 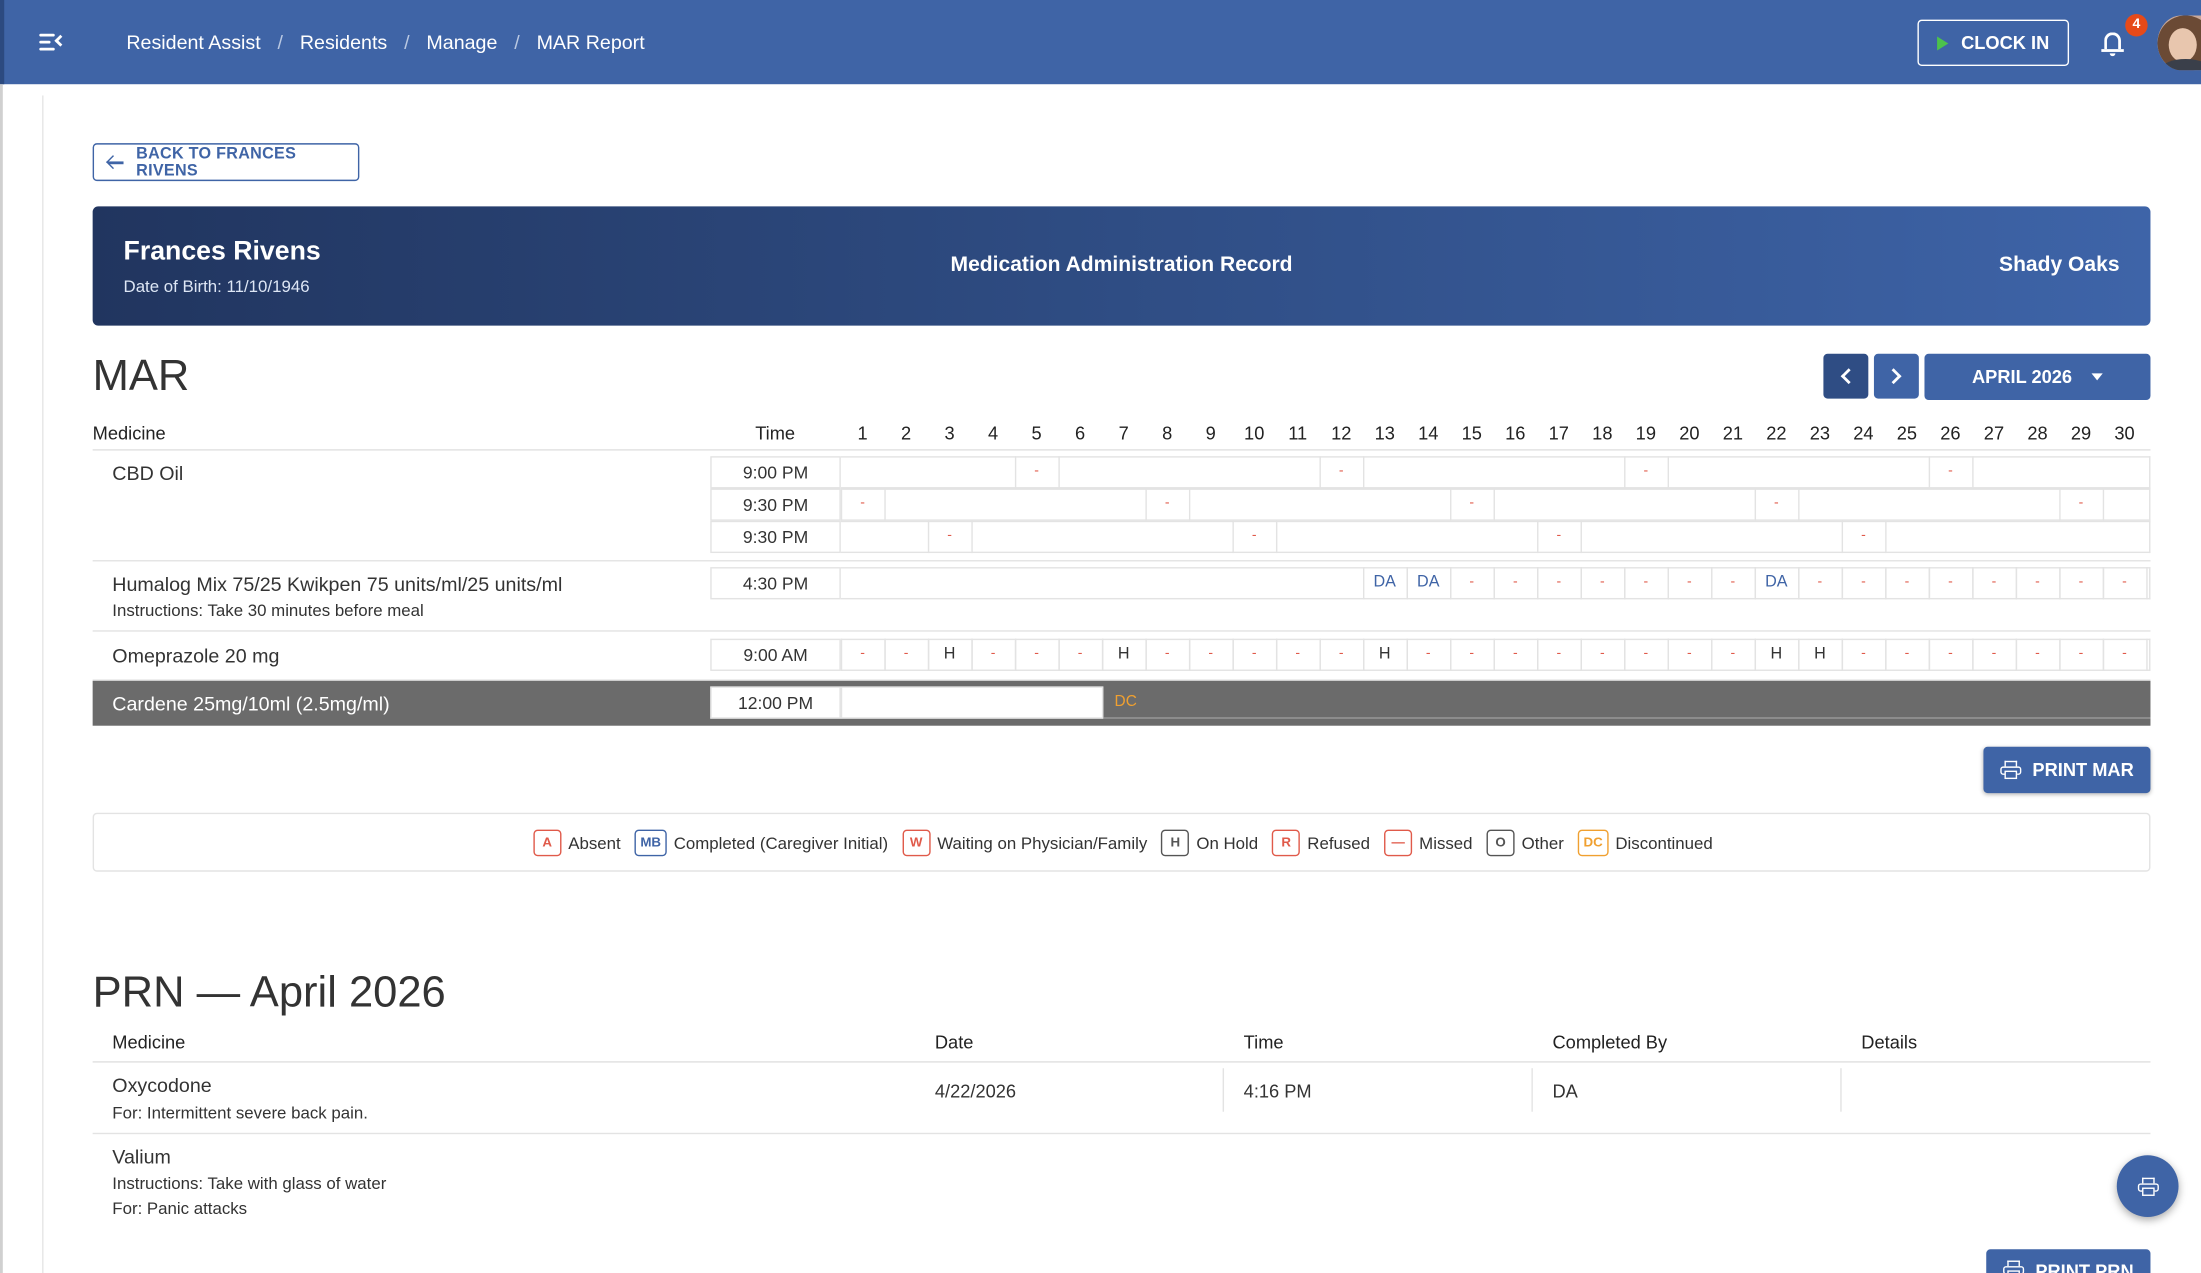 I want to click on day-header: 24, so click(x=1863, y=433).